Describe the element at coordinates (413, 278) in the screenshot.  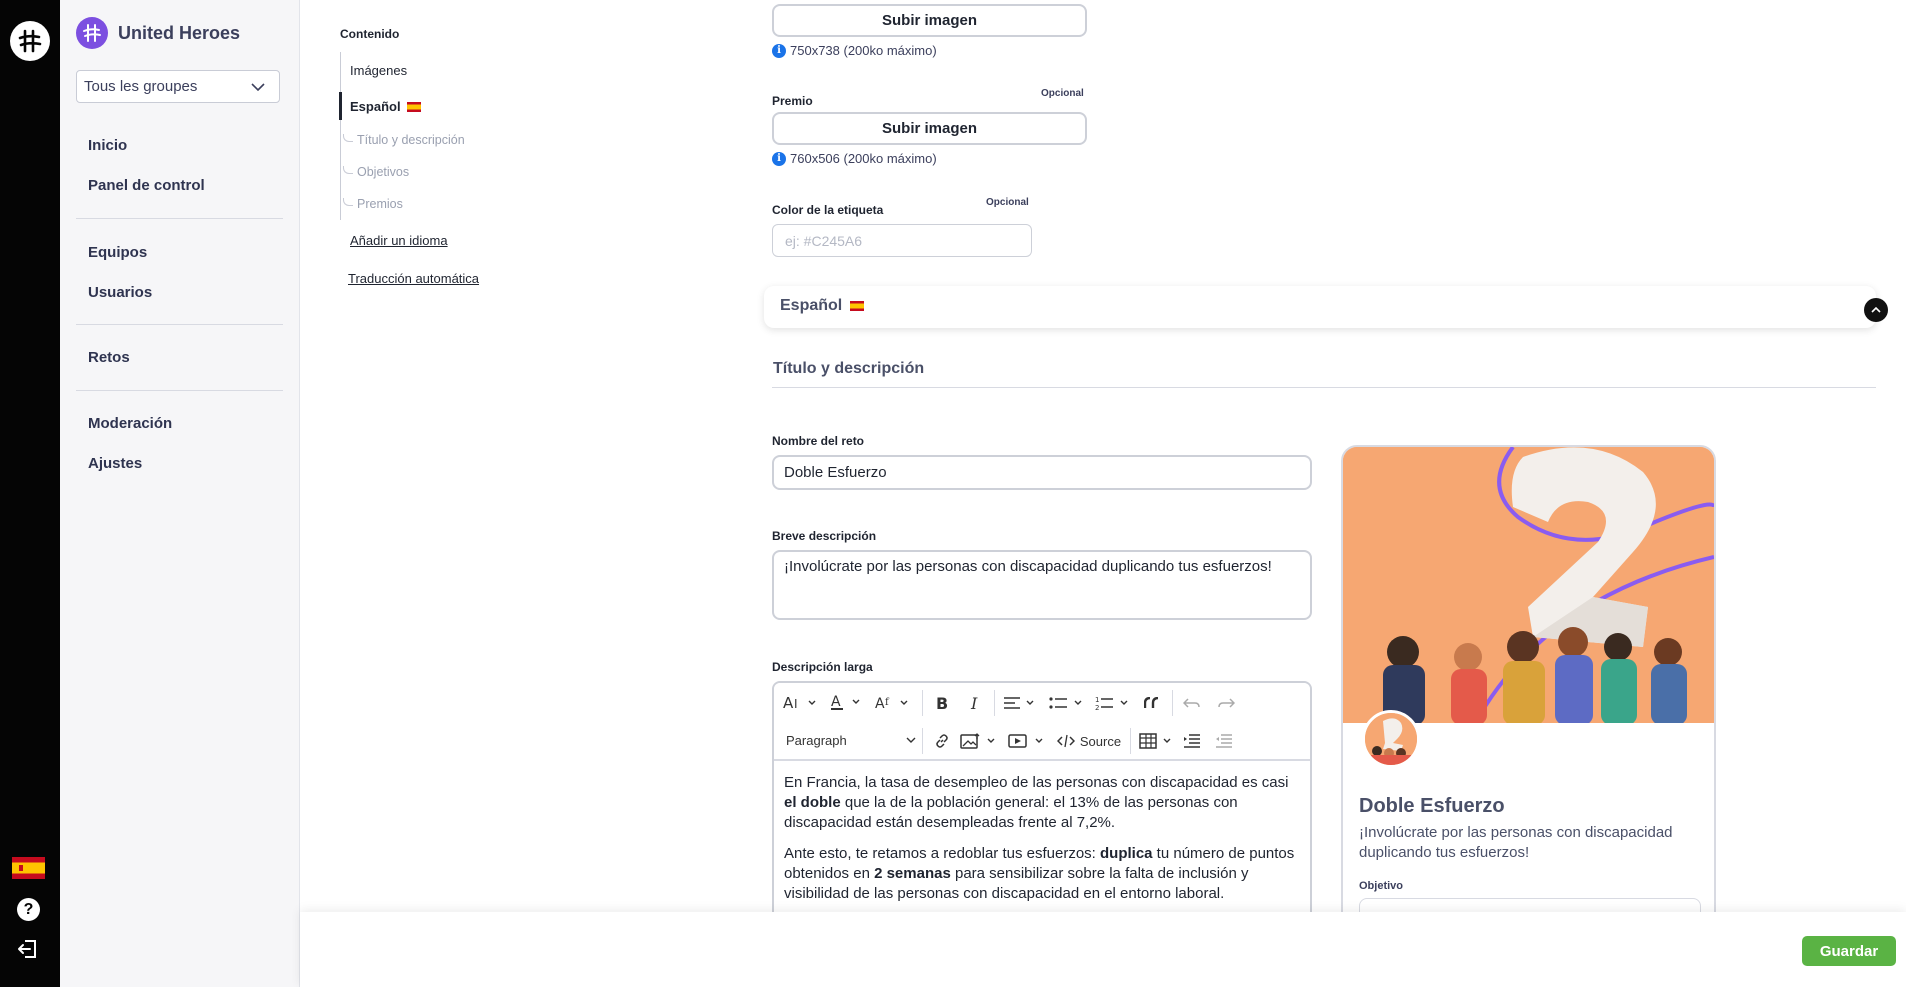
I see `auto-translate-link: Traducción automática` at that location.